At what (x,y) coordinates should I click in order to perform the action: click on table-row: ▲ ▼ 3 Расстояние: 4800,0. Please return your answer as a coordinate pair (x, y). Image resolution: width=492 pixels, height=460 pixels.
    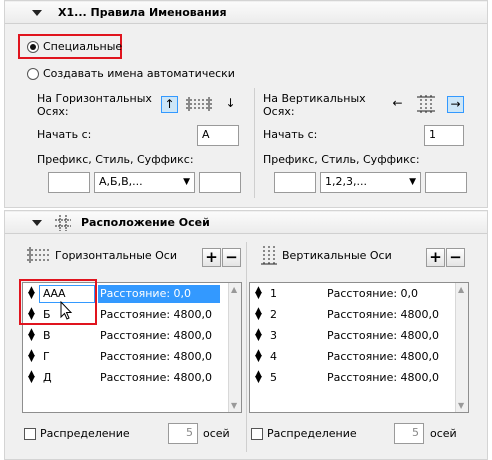
    Looking at the image, I should click on (350, 336).